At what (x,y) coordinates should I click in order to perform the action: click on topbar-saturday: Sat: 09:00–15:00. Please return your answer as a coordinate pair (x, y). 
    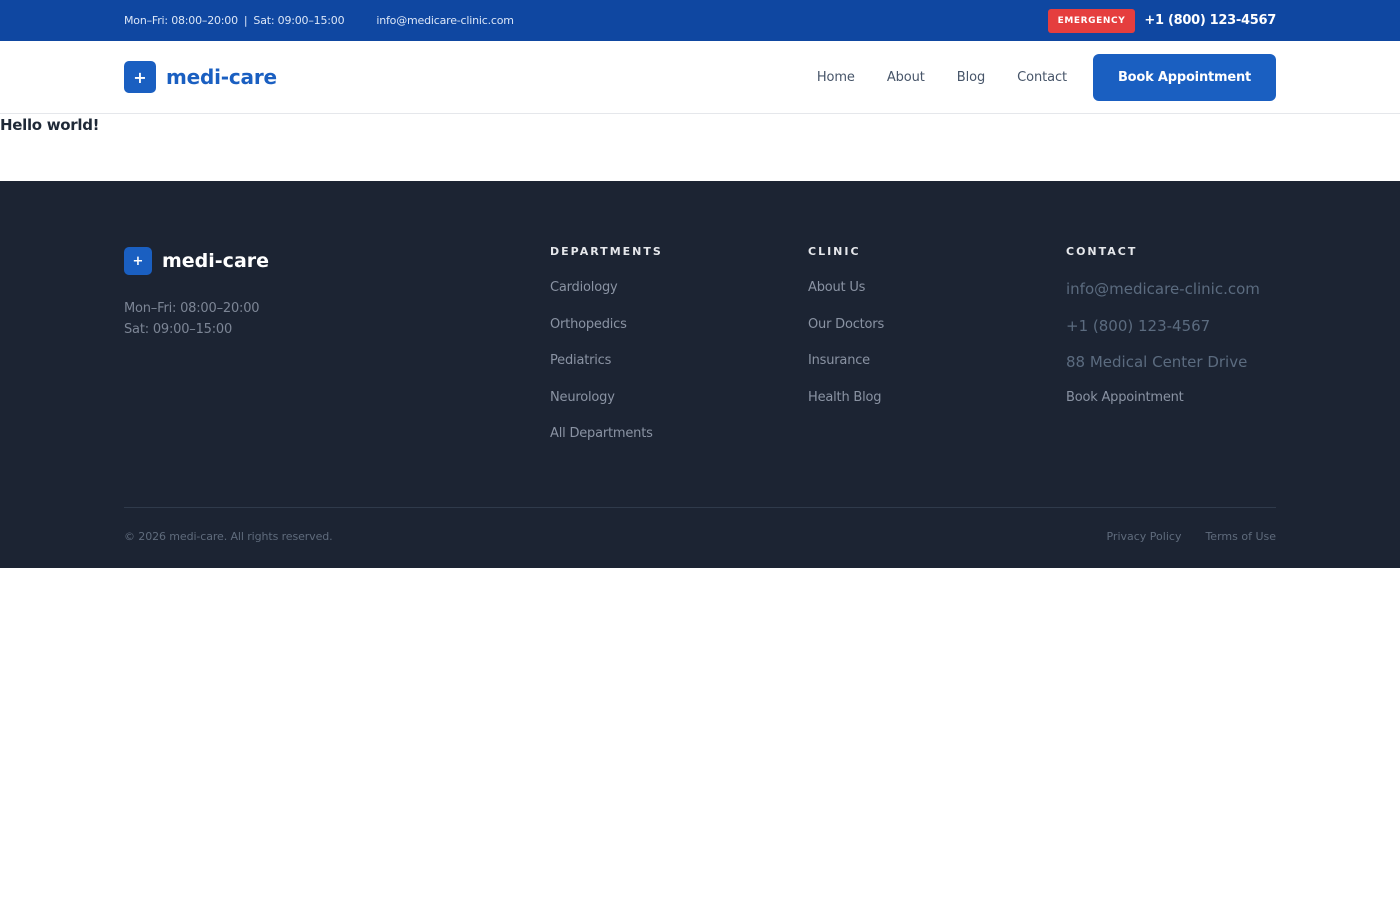
    Looking at the image, I should click on (299, 20).